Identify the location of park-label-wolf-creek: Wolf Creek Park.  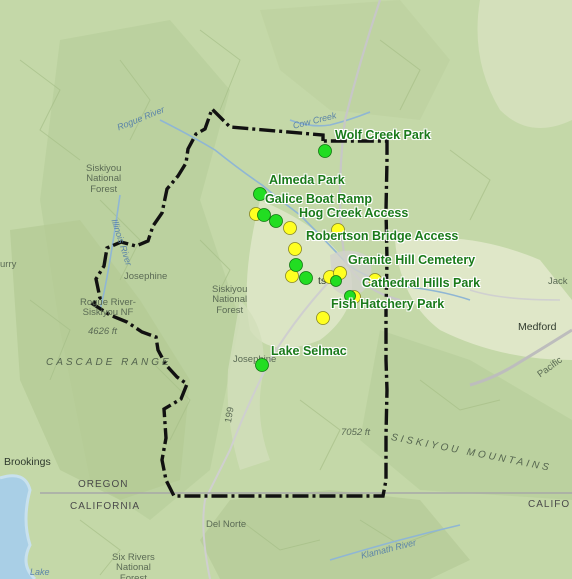
(383, 135).